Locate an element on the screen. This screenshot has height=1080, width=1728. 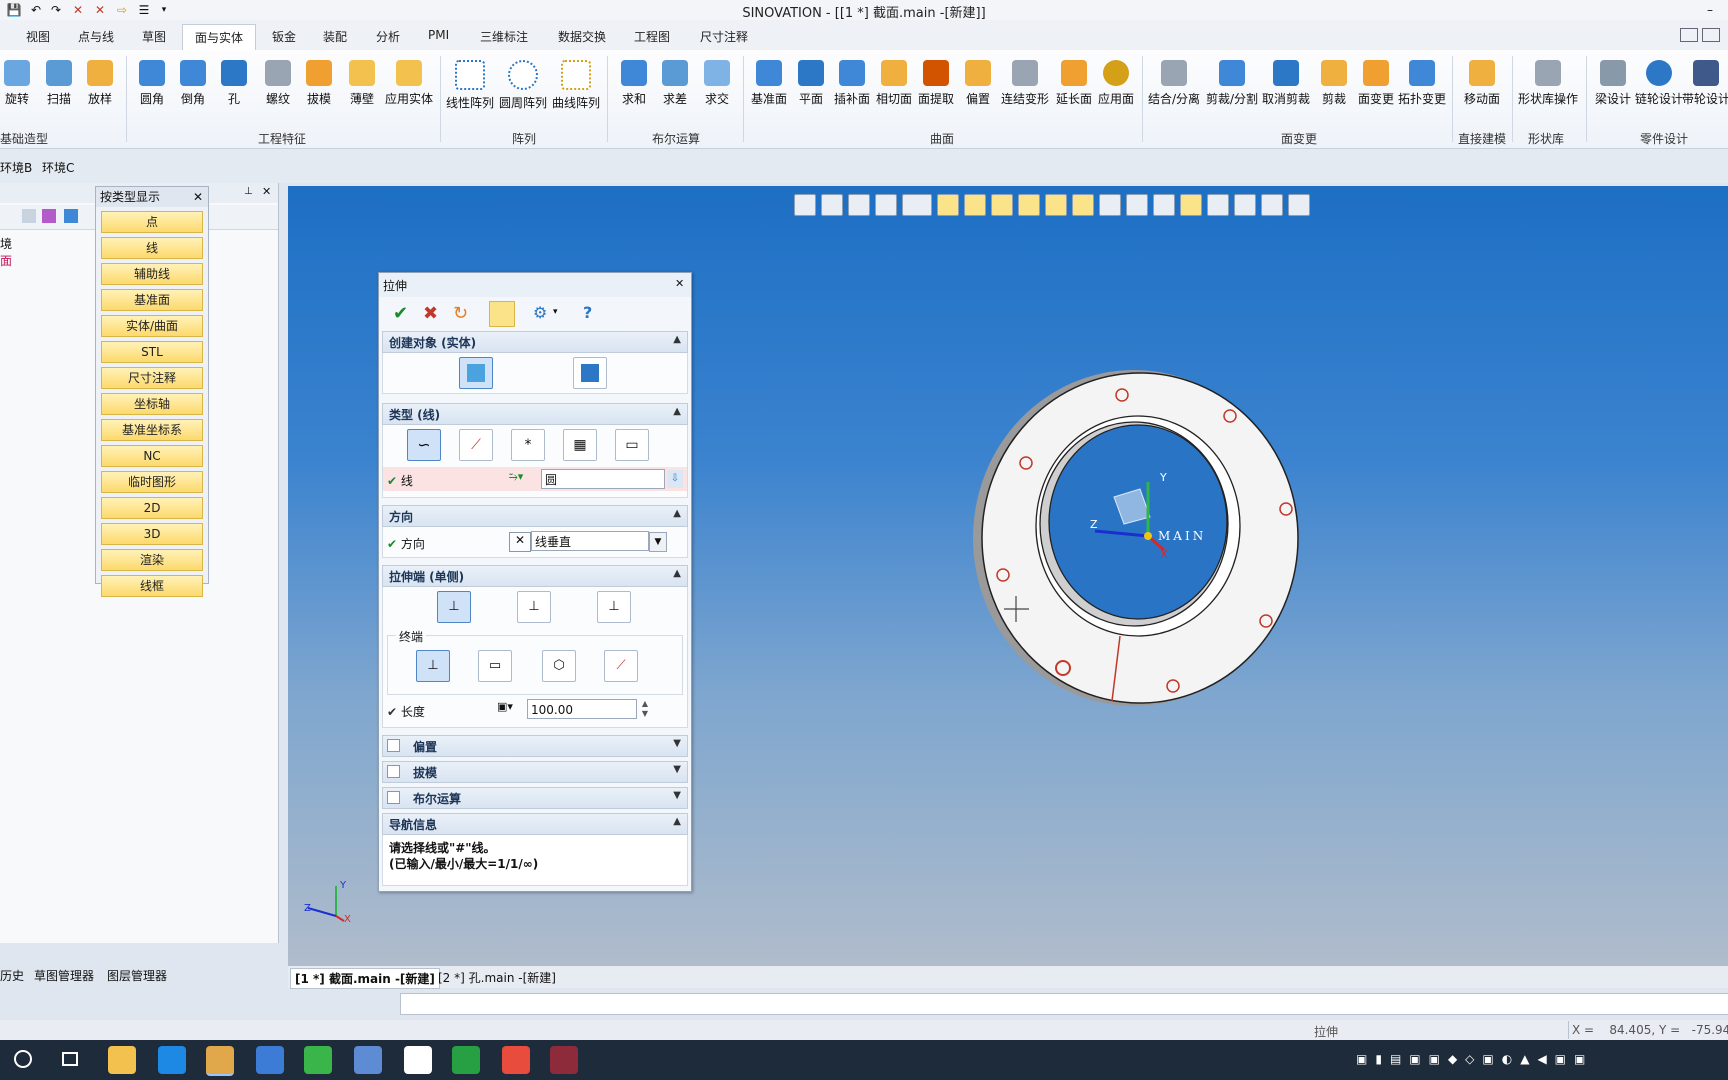
type-datum-csys-button: 基准坐标系 is located at coordinates (152, 430).